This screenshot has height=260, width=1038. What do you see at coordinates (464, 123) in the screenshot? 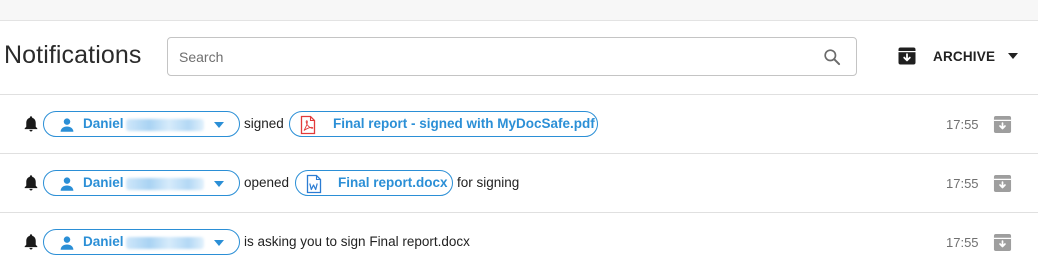
I see `file-name: Final report - signed with MyDocSafe.pdf` at bounding box center [464, 123].